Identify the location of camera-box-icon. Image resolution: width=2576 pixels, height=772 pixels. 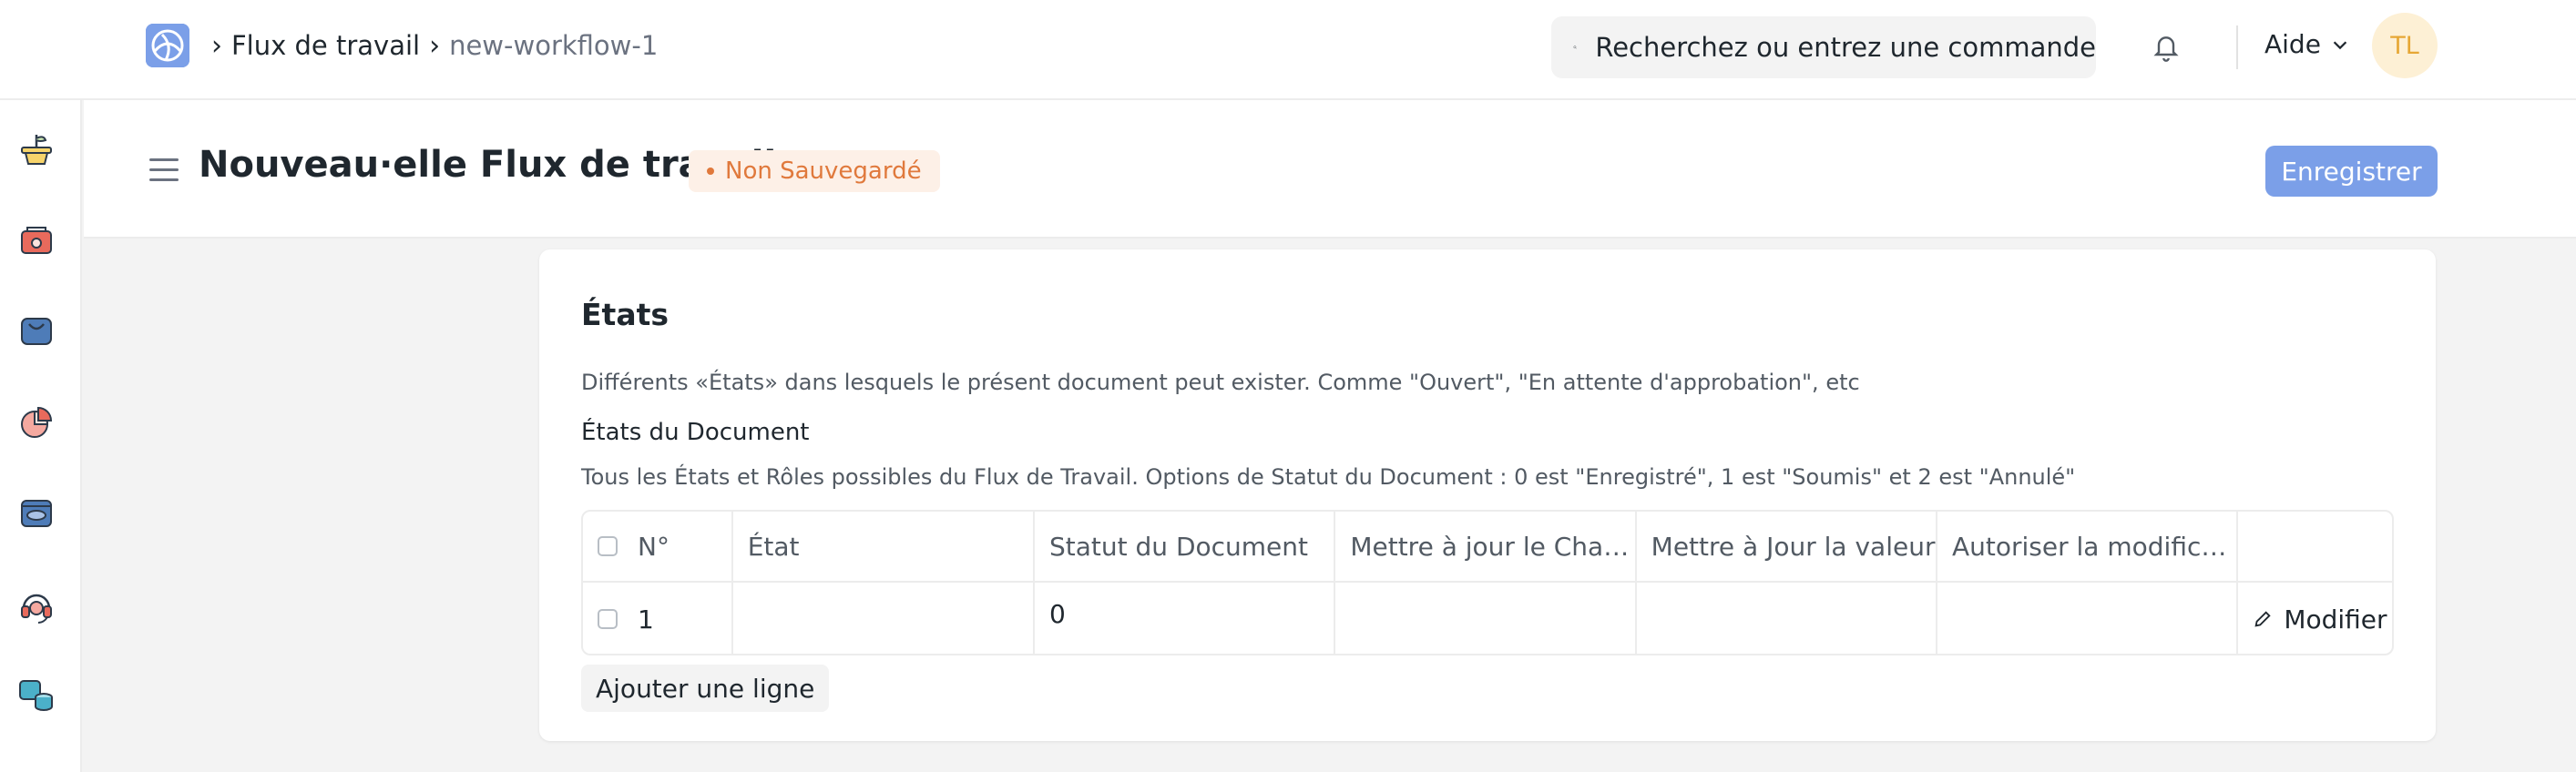
(36, 240).